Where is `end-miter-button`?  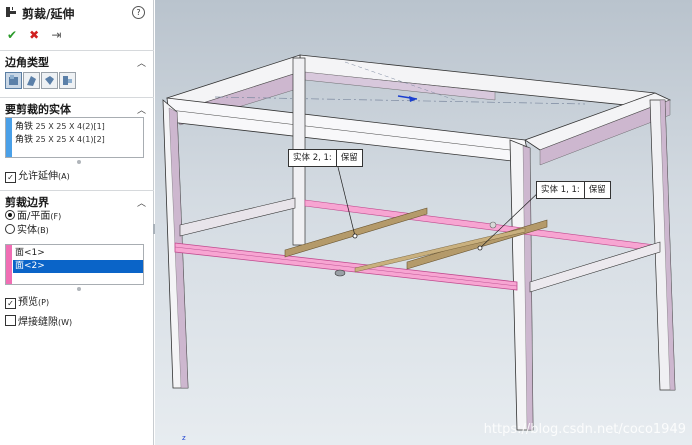 end-miter-button is located at coordinates (31, 80).